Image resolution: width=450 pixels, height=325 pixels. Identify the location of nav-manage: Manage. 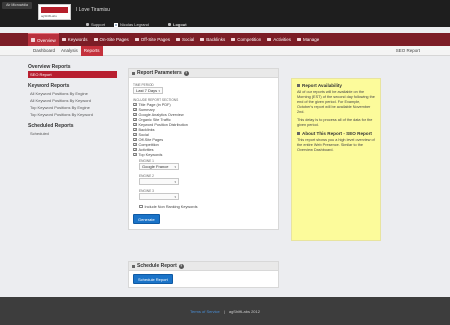
(308, 39).